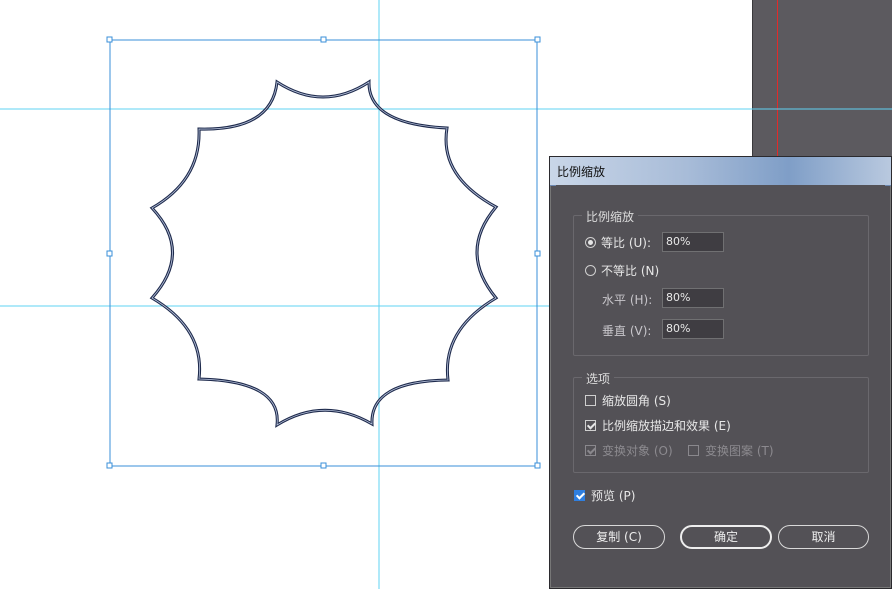  I want to click on copy-button: 复制 (C), so click(619, 537).